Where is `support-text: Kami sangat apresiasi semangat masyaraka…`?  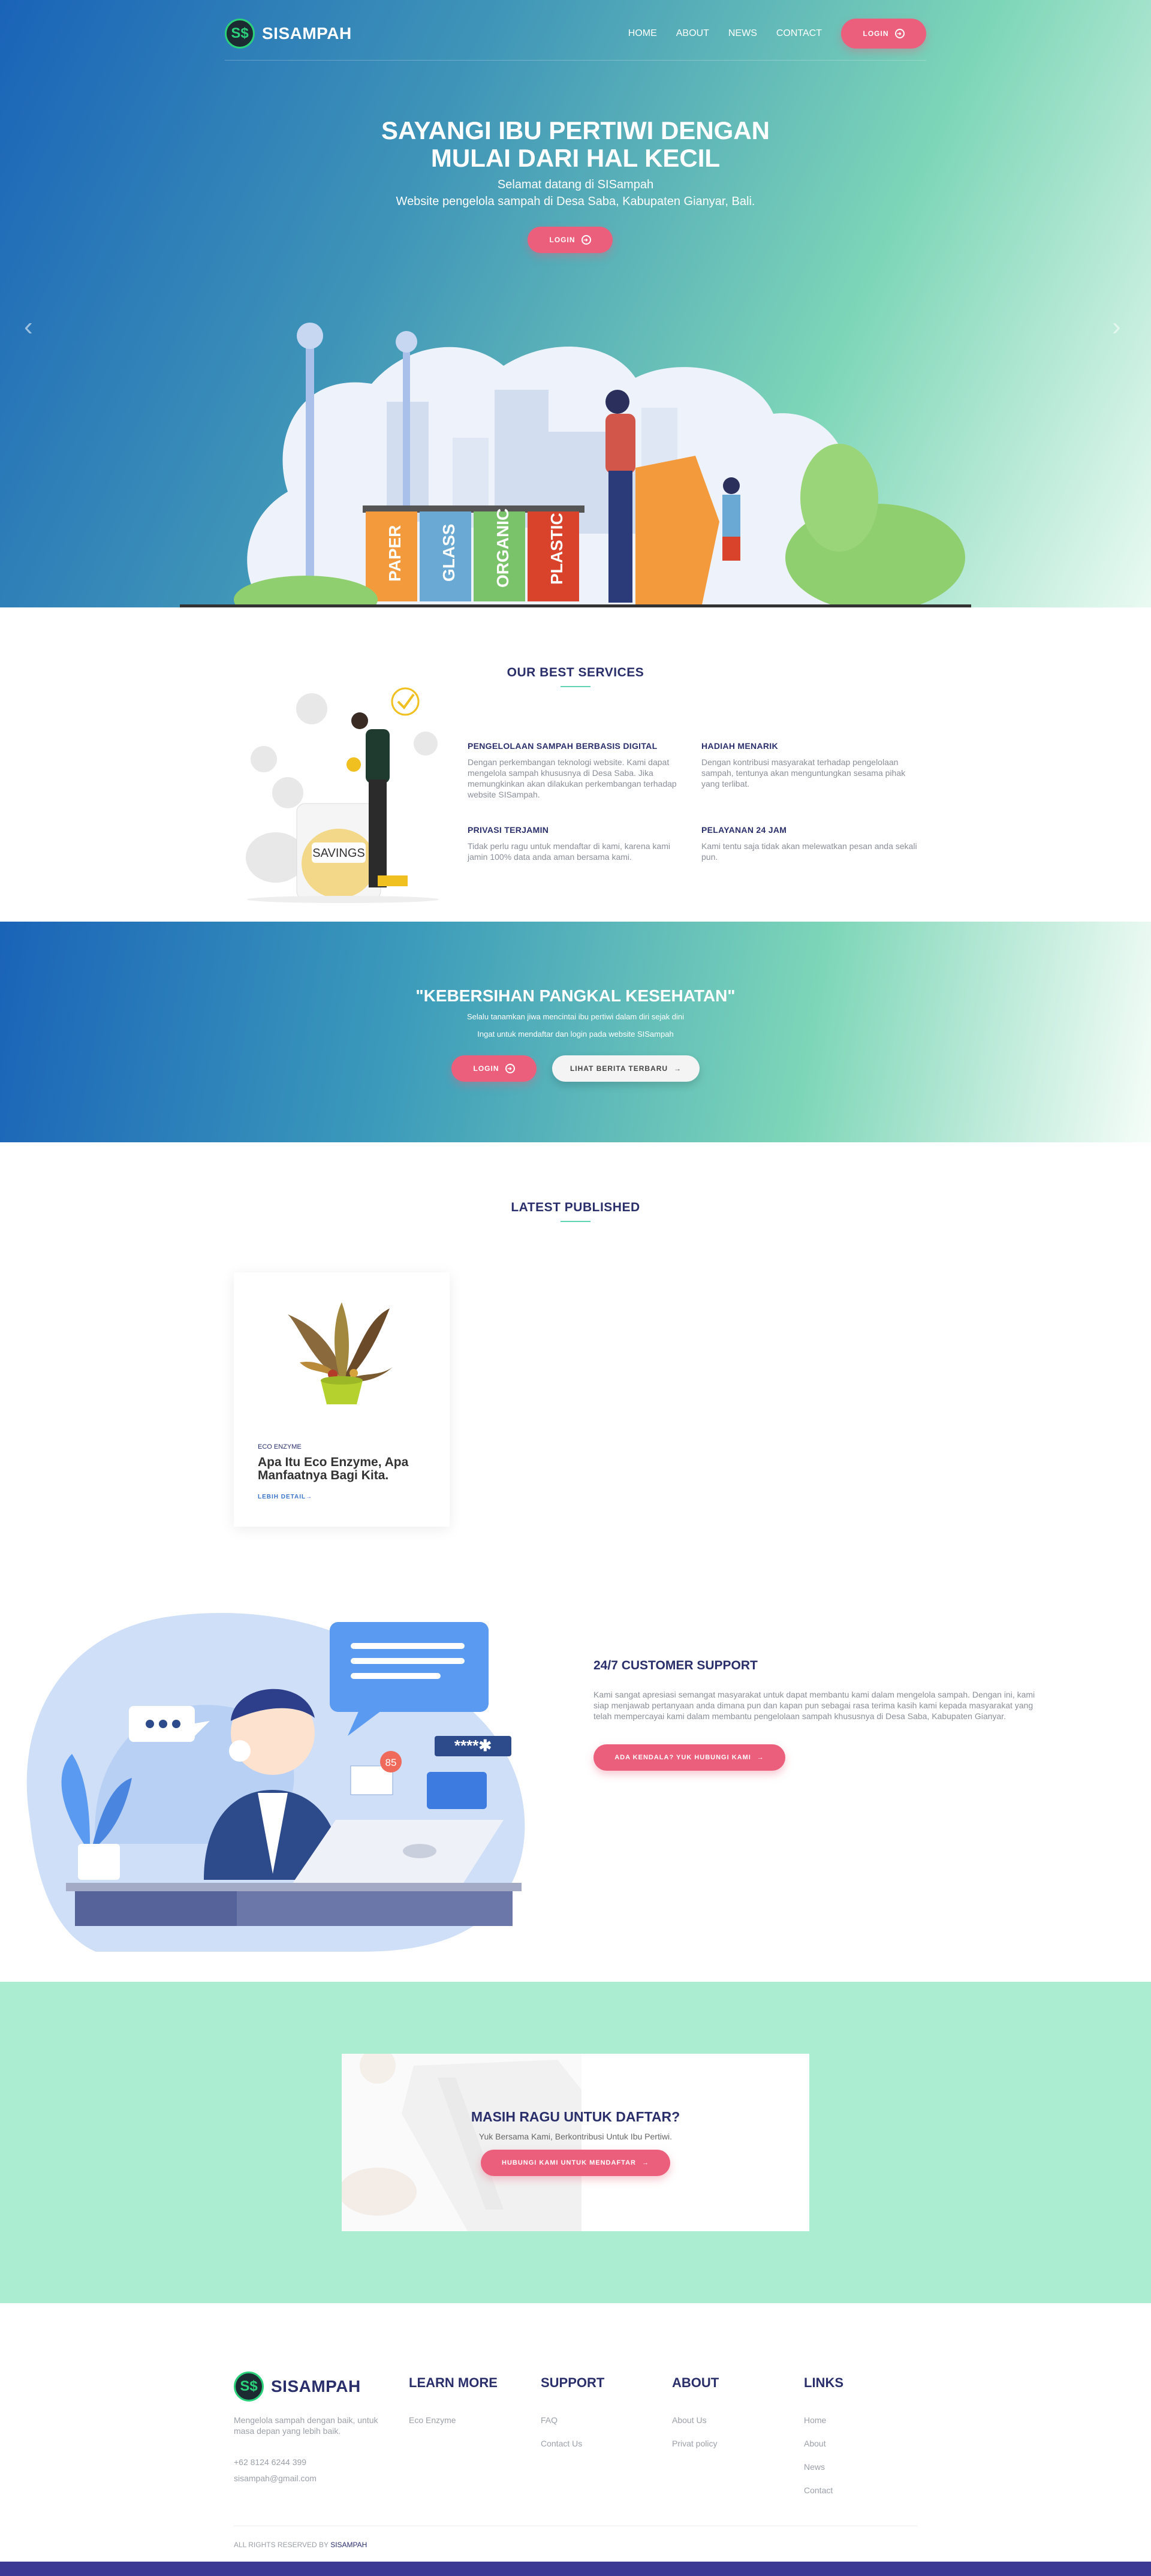
support-text: Kami sangat apresiasi semangat masyaraka… is located at coordinates (814, 1705).